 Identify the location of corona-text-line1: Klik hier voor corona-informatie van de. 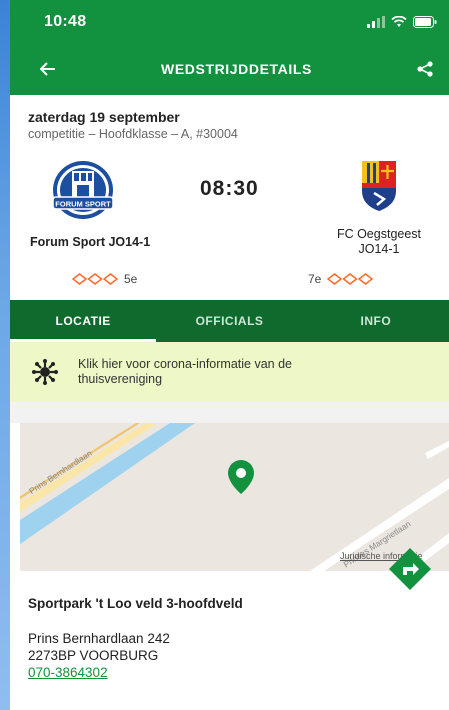
(185, 364).